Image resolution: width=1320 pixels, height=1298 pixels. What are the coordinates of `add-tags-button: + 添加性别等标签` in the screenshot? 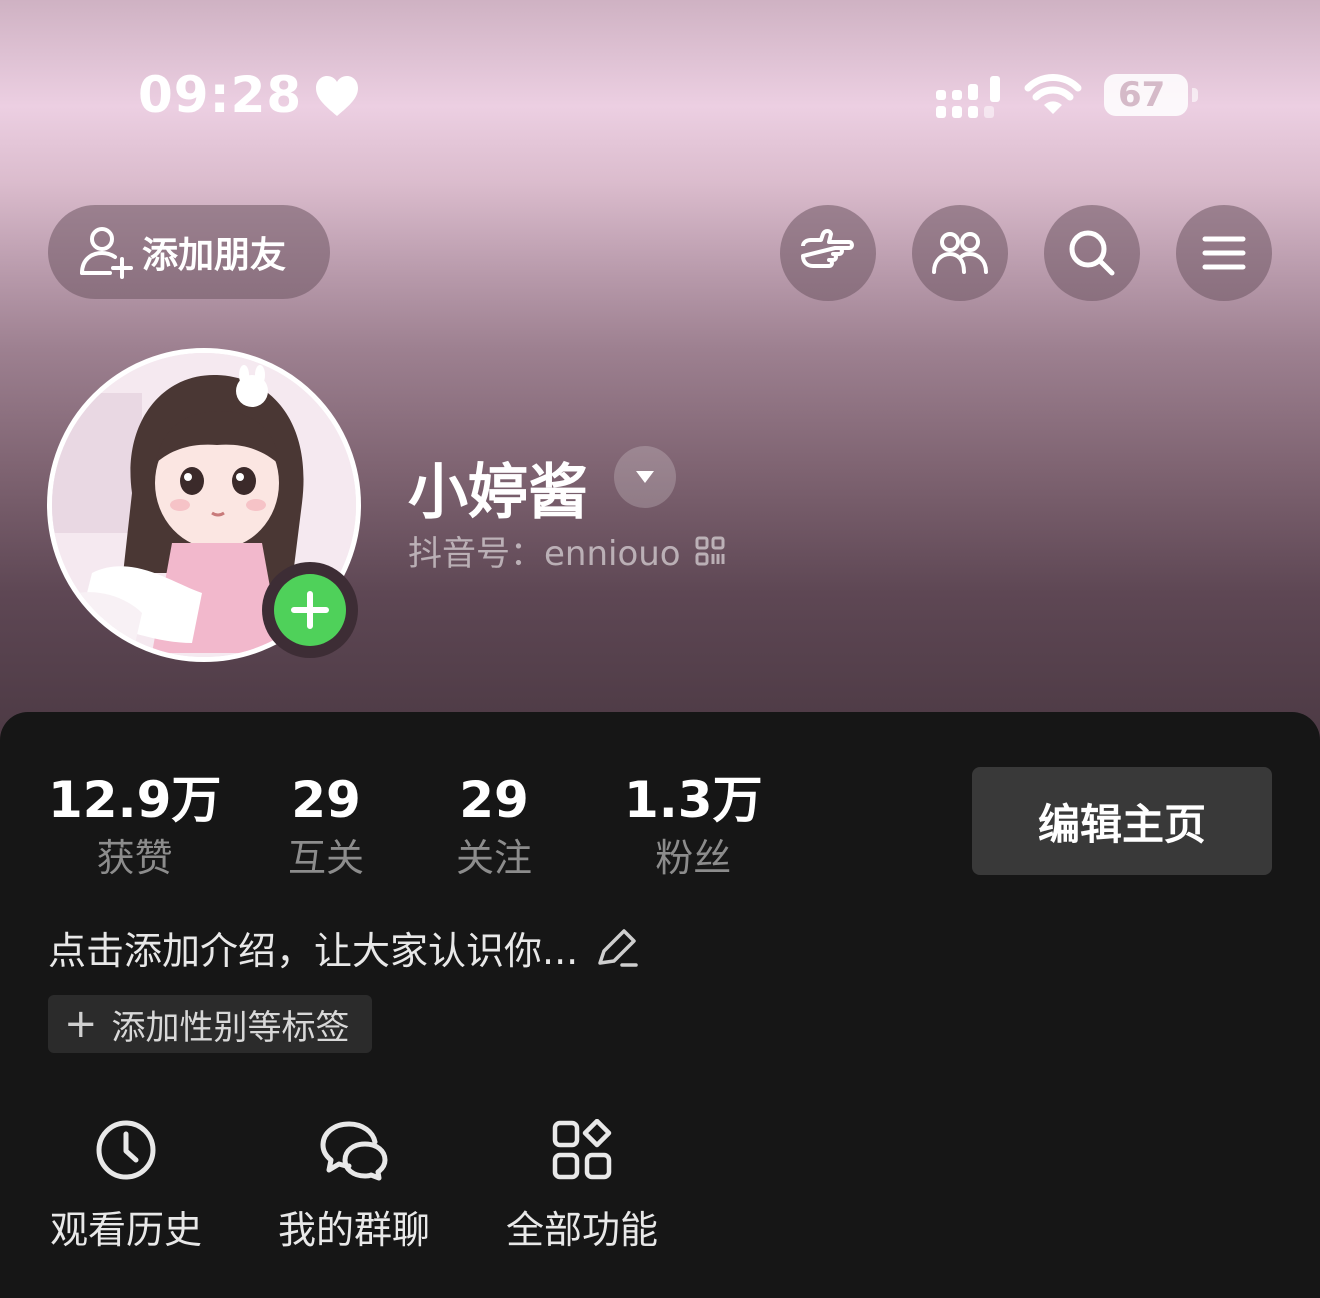 It's located at (210, 1024).